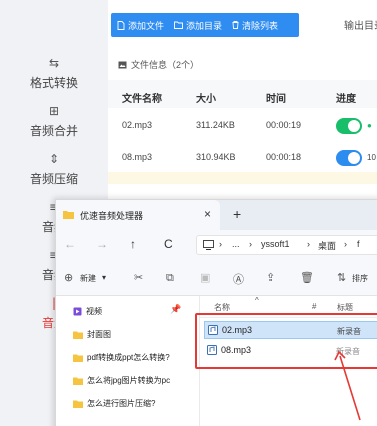  I want to click on table-row: 08.mp3 310.94KB 00:00:18 10, so click(242, 158).